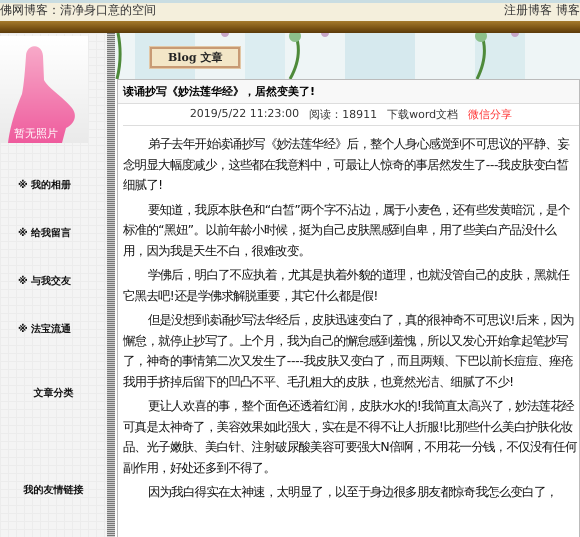 This screenshot has height=537, width=580. What do you see at coordinates (45, 282) in the screenshot?
I see `sidebar-link: ※ 与我交友` at bounding box center [45, 282].